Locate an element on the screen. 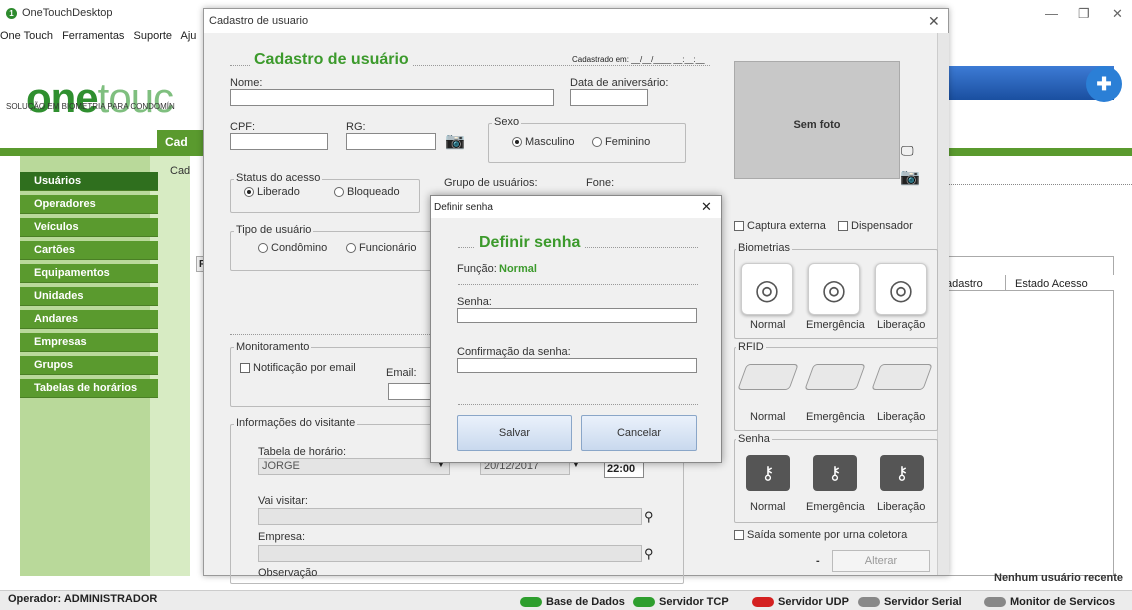 This screenshot has height=610, width=1132. saida-urna-checkbox: Saída somente por urna coletora is located at coordinates (820, 535).